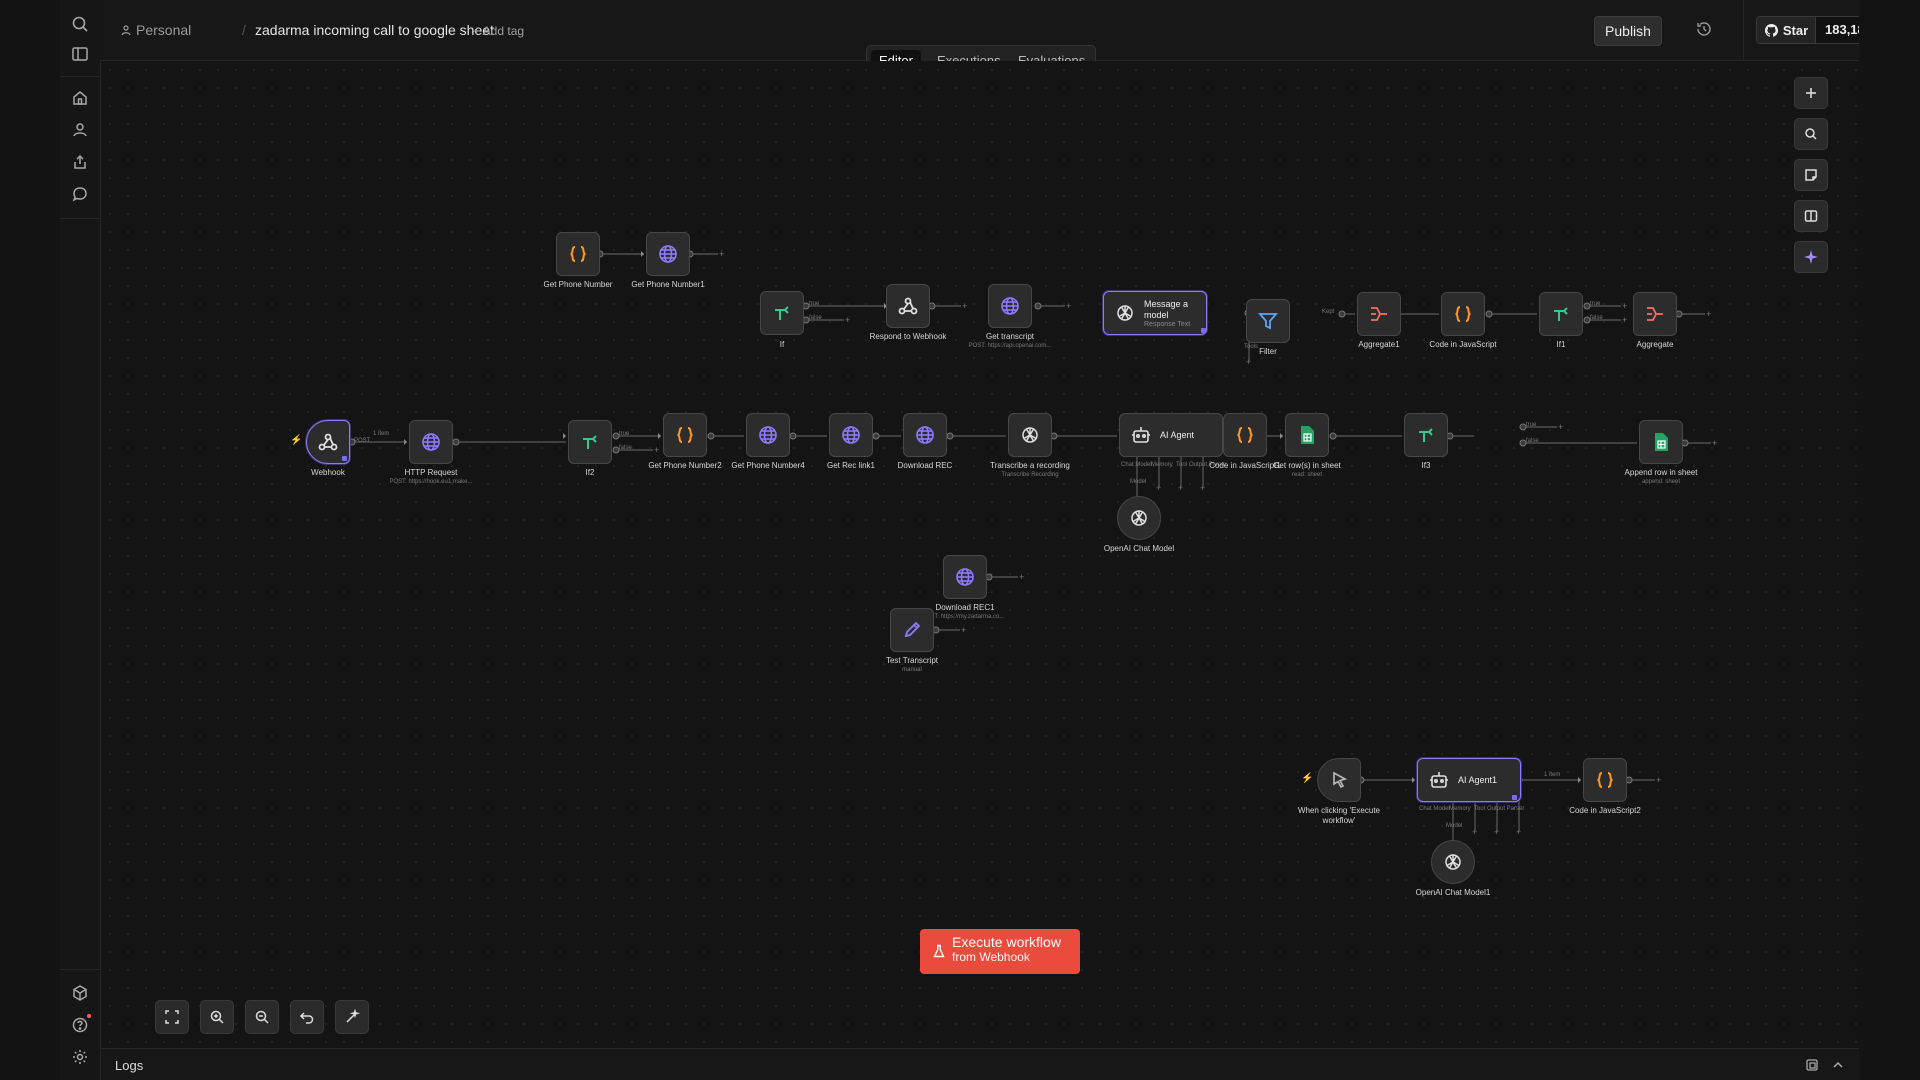 This screenshot has width=1920, height=1080. Describe the element at coordinates (80, 194) in the screenshot. I see `chat-icon` at that location.